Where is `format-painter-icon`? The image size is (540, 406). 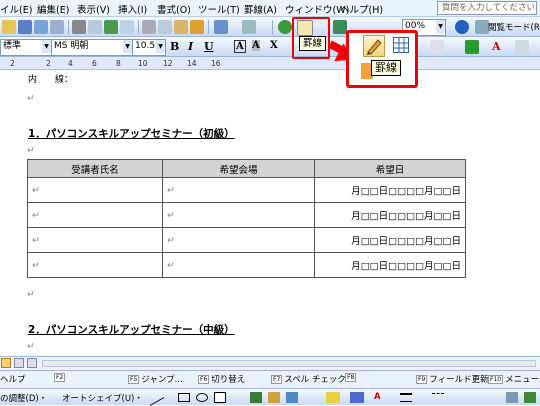 format-painter-icon is located at coordinates (197, 27).